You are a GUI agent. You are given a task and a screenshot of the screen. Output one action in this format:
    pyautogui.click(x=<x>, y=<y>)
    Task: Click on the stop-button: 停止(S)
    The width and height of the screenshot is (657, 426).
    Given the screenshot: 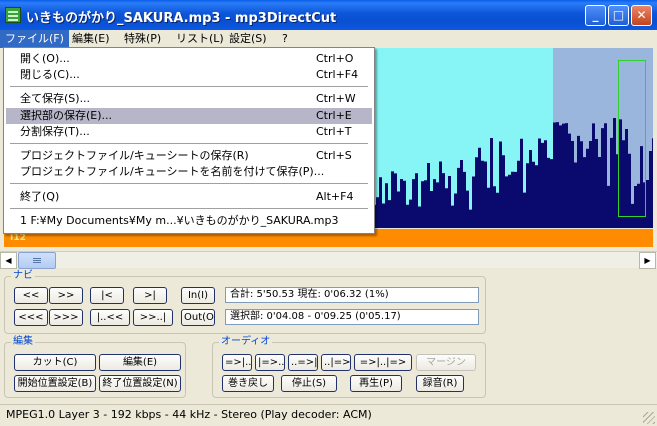 What is the action you would take?
    pyautogui.click(x=309, y=383)
    